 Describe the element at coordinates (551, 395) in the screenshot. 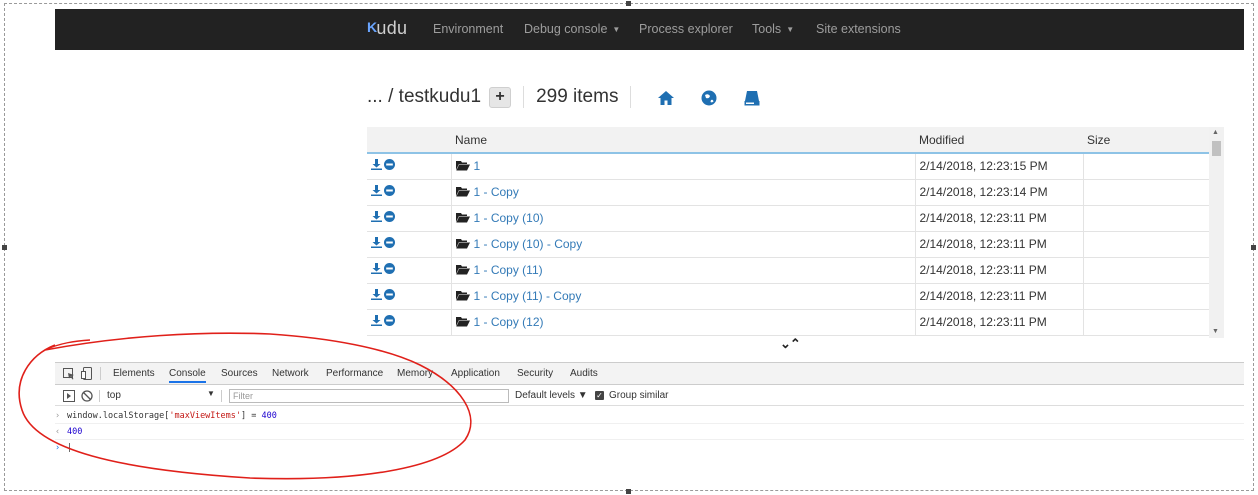

I see `log-levels-dropdown: Default levels ▼` at that location.